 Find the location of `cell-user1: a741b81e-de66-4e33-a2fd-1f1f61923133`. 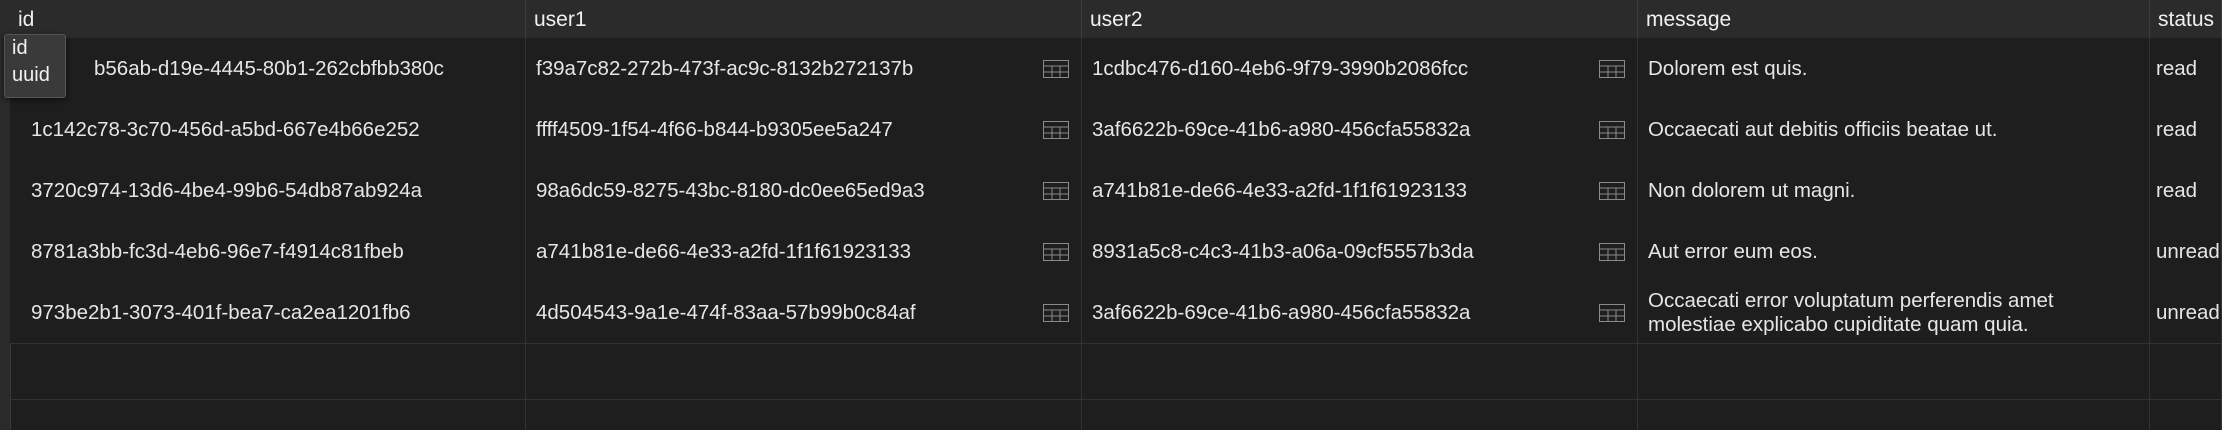

cell-user1: a741b81e-de66-4e33-a2fd-1f1f61923133 is located at coordinates (804, 251).